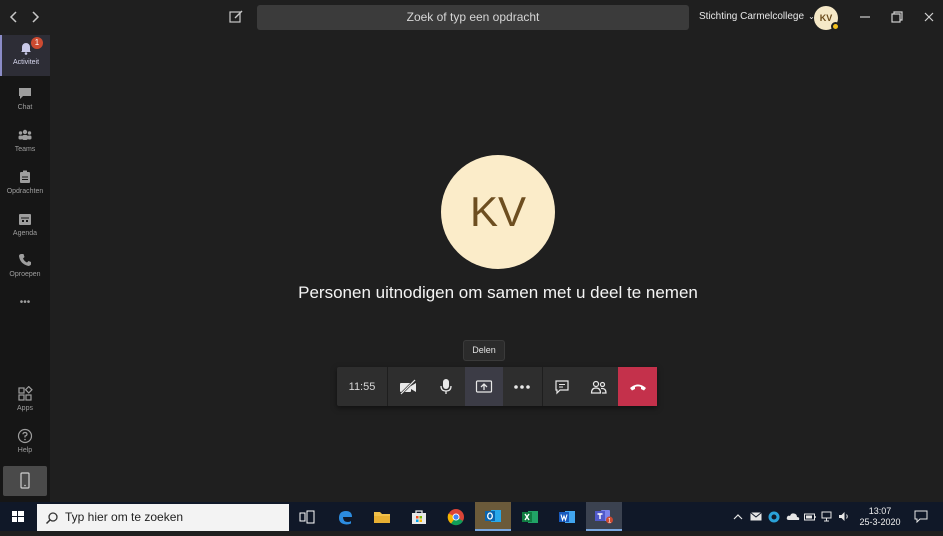 Image resolution: width=943 pixels, height=536 pixels. What do you see at coordinates (752, 16) in the screenshot?
I see `org-name: Stichting Carmelcollege` at bounding box center [752, 16].